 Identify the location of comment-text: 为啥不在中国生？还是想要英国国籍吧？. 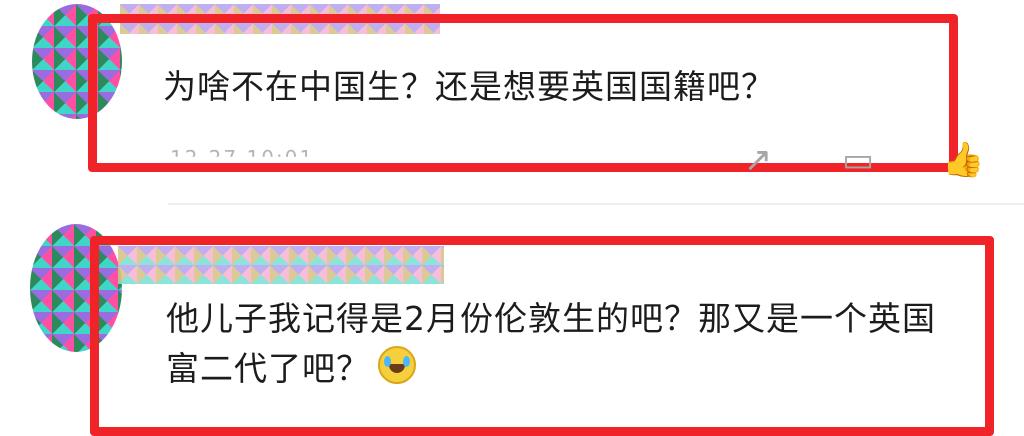
(469, 86).